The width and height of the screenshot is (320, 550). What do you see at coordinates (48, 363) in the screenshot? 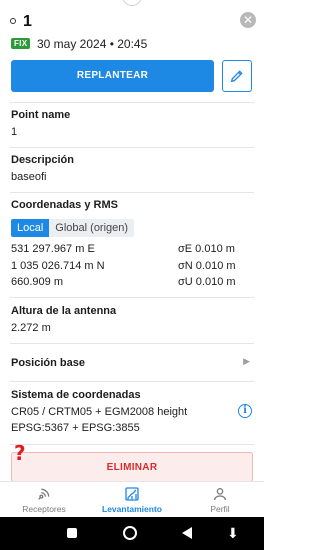
I see `posicion-base-label: Posición base` at bounding box center [48, 363].